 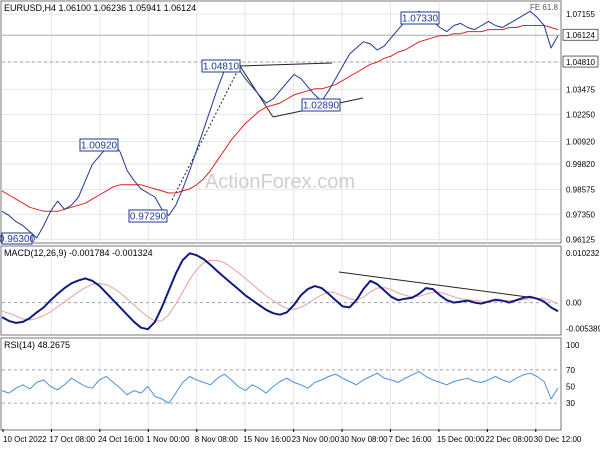 I want to click on rsi-y-tick: 70, so click(x=570, y=370).